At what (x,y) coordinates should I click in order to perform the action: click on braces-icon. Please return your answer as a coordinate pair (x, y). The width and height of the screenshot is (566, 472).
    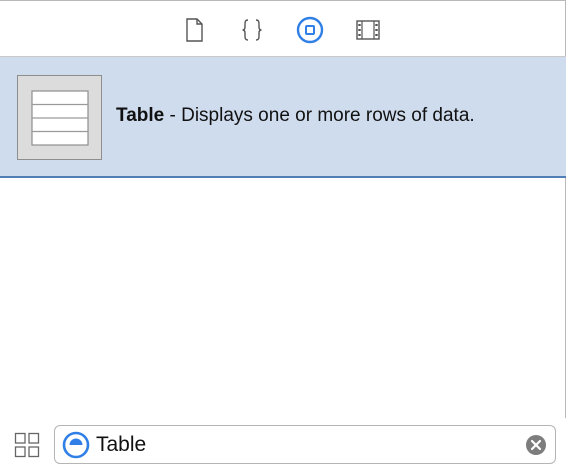
    Looking at the image, I should click on (252, 30).